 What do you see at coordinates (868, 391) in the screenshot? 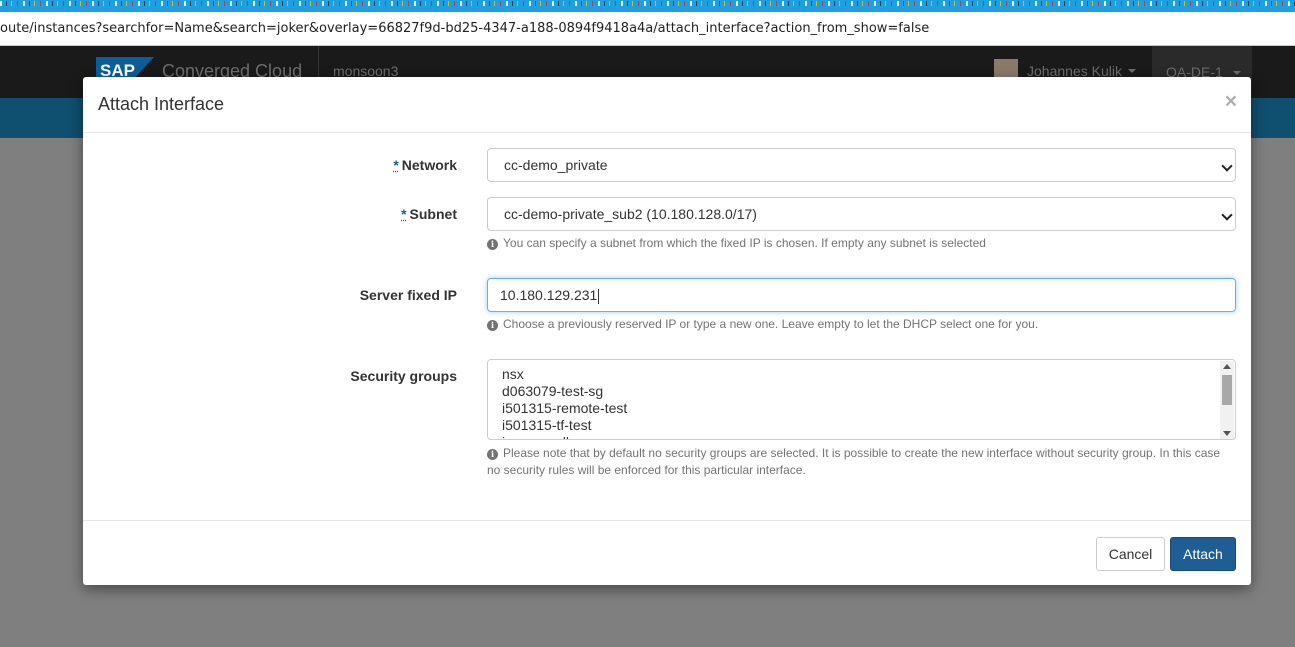
I see `security-group-option: d063079-test-sg` at bounding box center [868, 391].